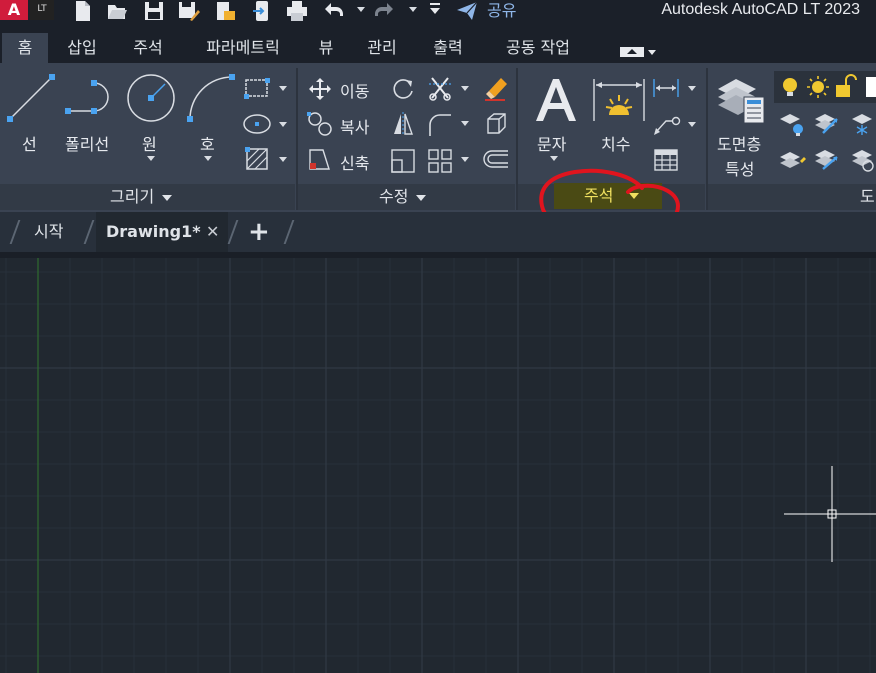 Image resolution: width=876 pixels, height=673 pixels. I want to click on paper-plane-icon, so click(467, 11).